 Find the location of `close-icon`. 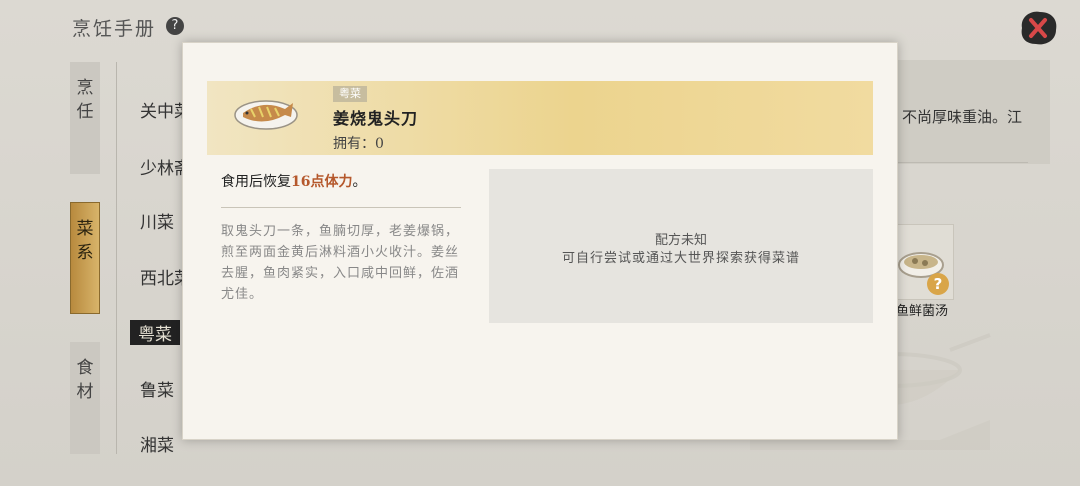

close-icon is located at coordinates (1038, 28).